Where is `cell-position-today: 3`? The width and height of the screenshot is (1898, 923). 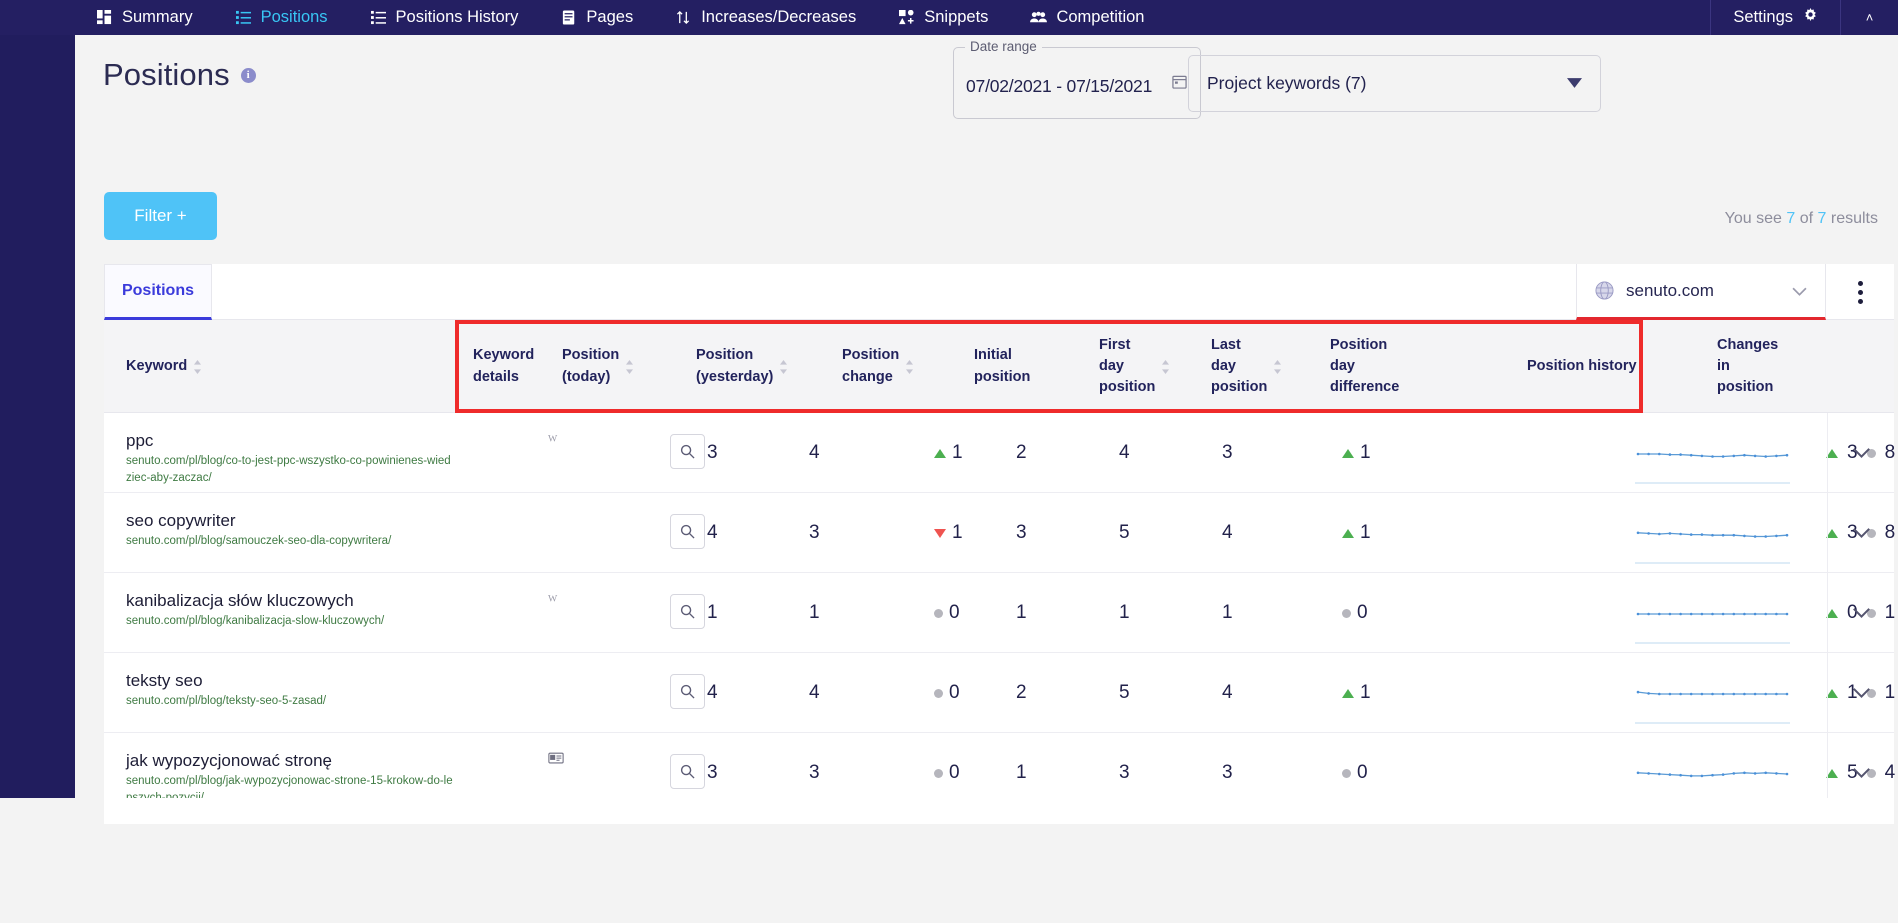
cell-position-today: 3 is located at coordinates (712, 452).